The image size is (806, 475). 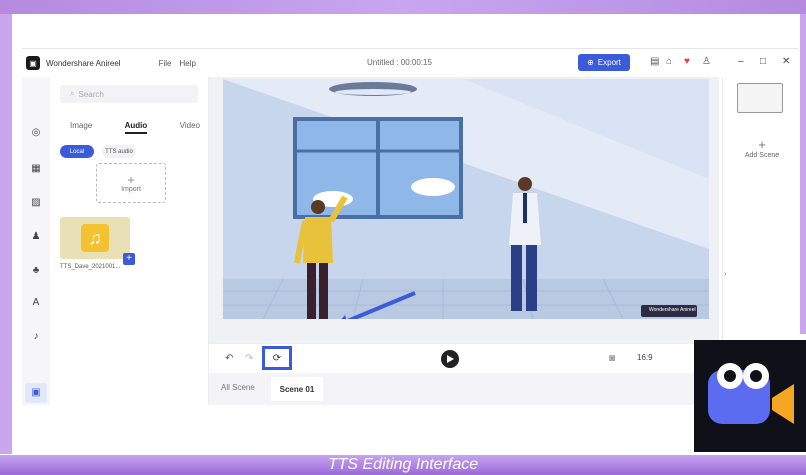 I want to click on template-icon: ▦, so click(x=36, y=169).